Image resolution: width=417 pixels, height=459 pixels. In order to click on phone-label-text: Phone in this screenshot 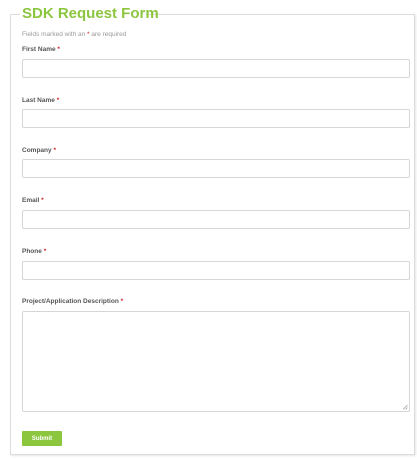, I will do `click(32, 251)`.